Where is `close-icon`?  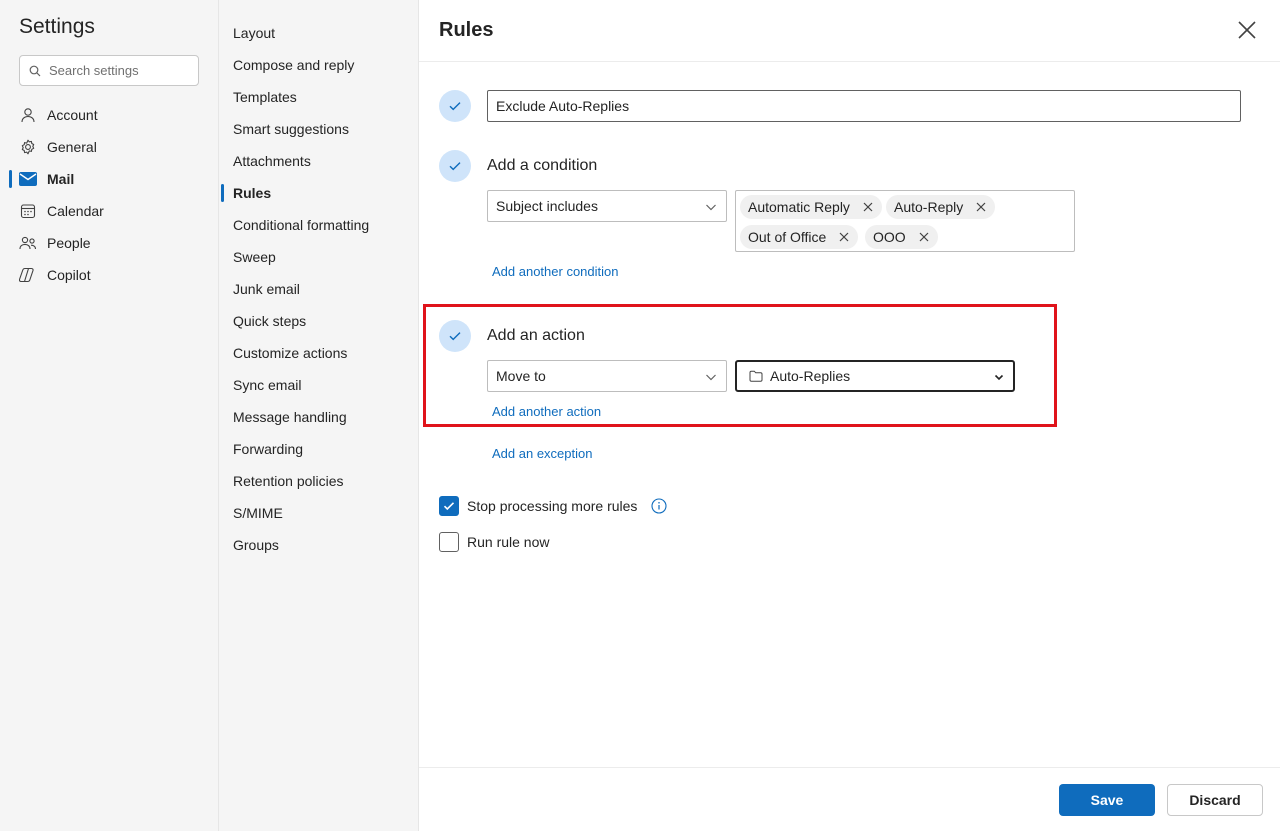 close-icon is located at coordinates (1247, 30).